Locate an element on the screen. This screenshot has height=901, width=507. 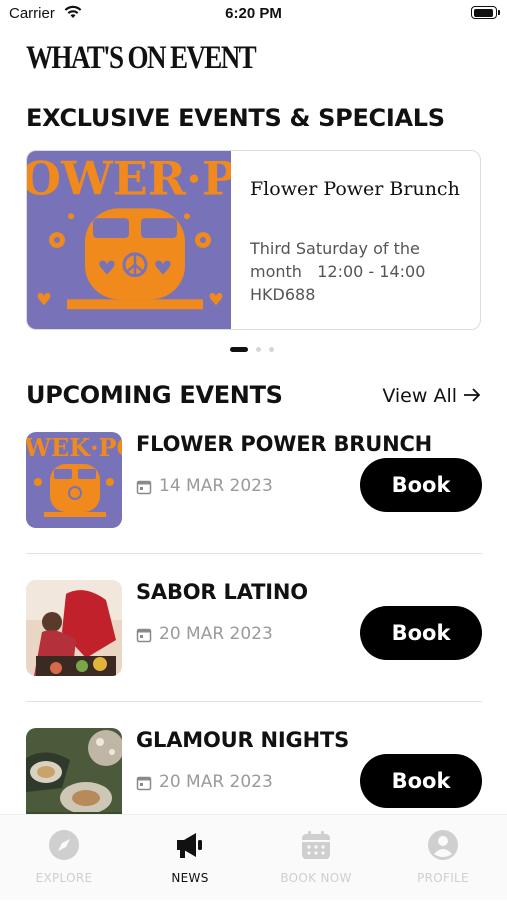
event-name: GLAMOUR NIGHTS is located at coordinates (243, 740).